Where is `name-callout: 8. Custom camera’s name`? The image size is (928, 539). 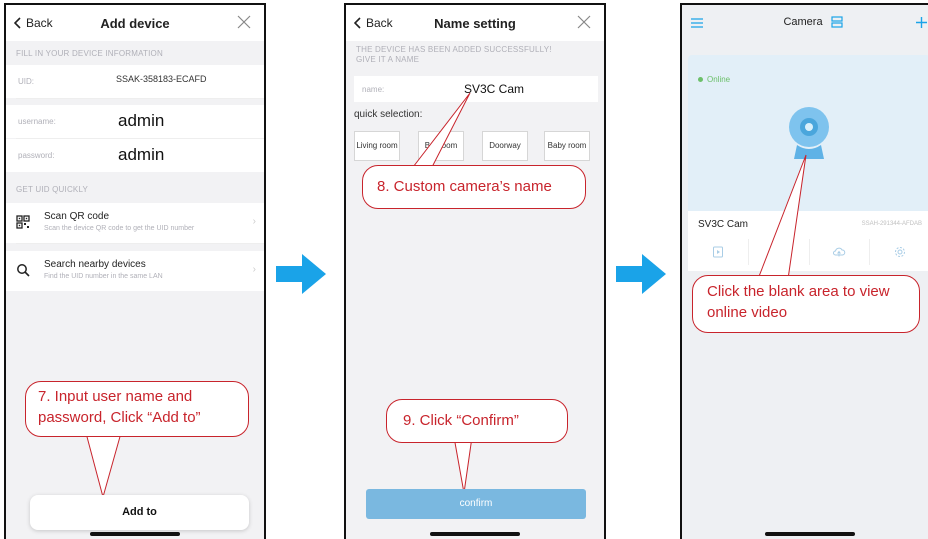 name-callout: 8. Custom camera’s name is located at coordinates (474, 187).